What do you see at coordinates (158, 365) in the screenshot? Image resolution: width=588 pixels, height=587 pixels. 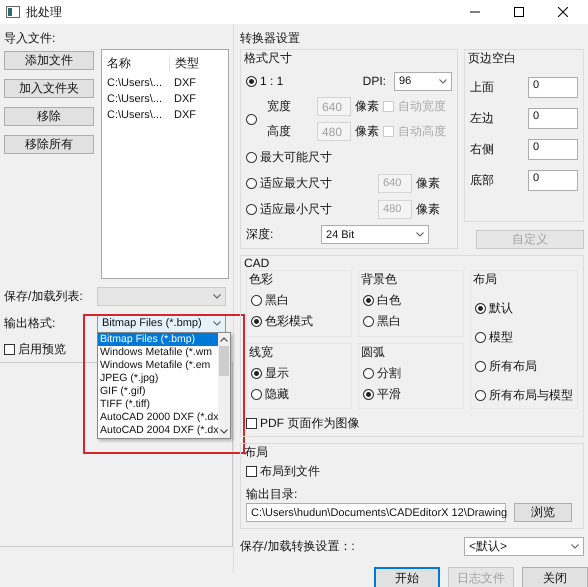 I see `dropdown-option: Windows Metafile (*.em` at bounding box center [158, 365].